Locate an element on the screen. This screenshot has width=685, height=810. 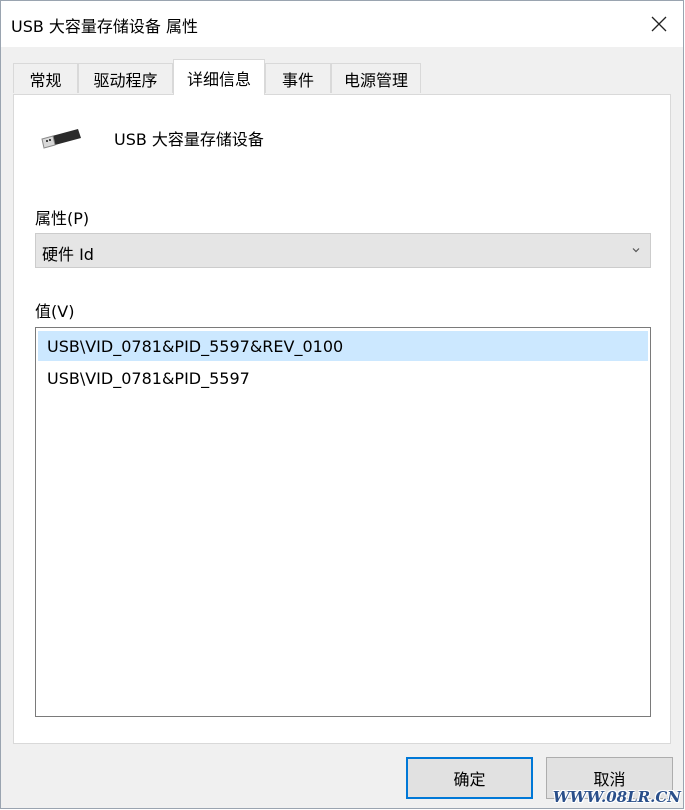
tab-details: 详细信息 is located at coordinates (219, 77).